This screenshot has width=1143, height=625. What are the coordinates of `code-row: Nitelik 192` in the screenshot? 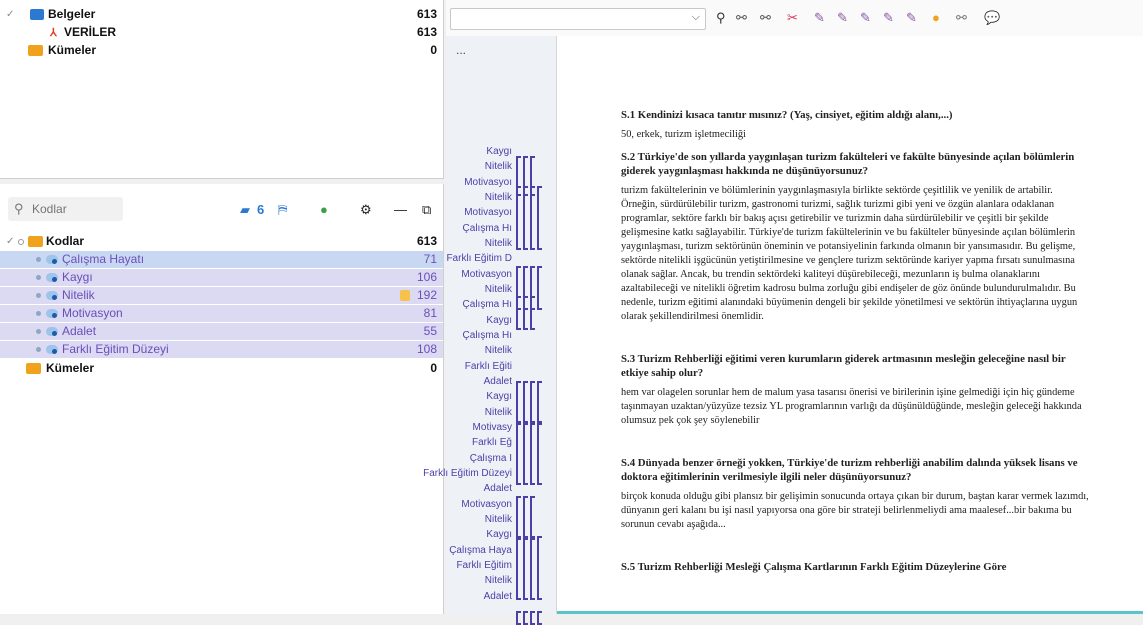 It's located at (221, 295).